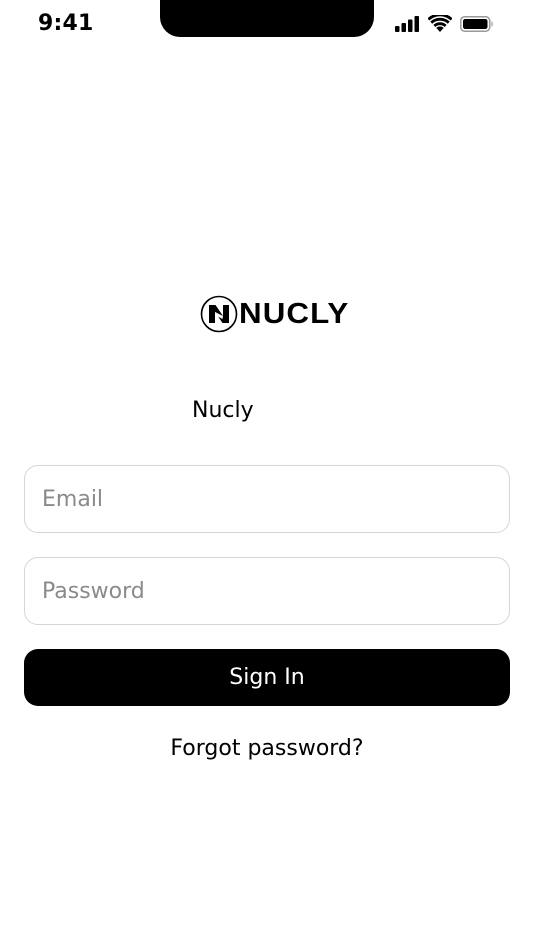 The image size is (534, 950). Describe the element at coordinates (267, 748) in the screenshot. I see `forgot-password-link: Forgot password?` at that location.